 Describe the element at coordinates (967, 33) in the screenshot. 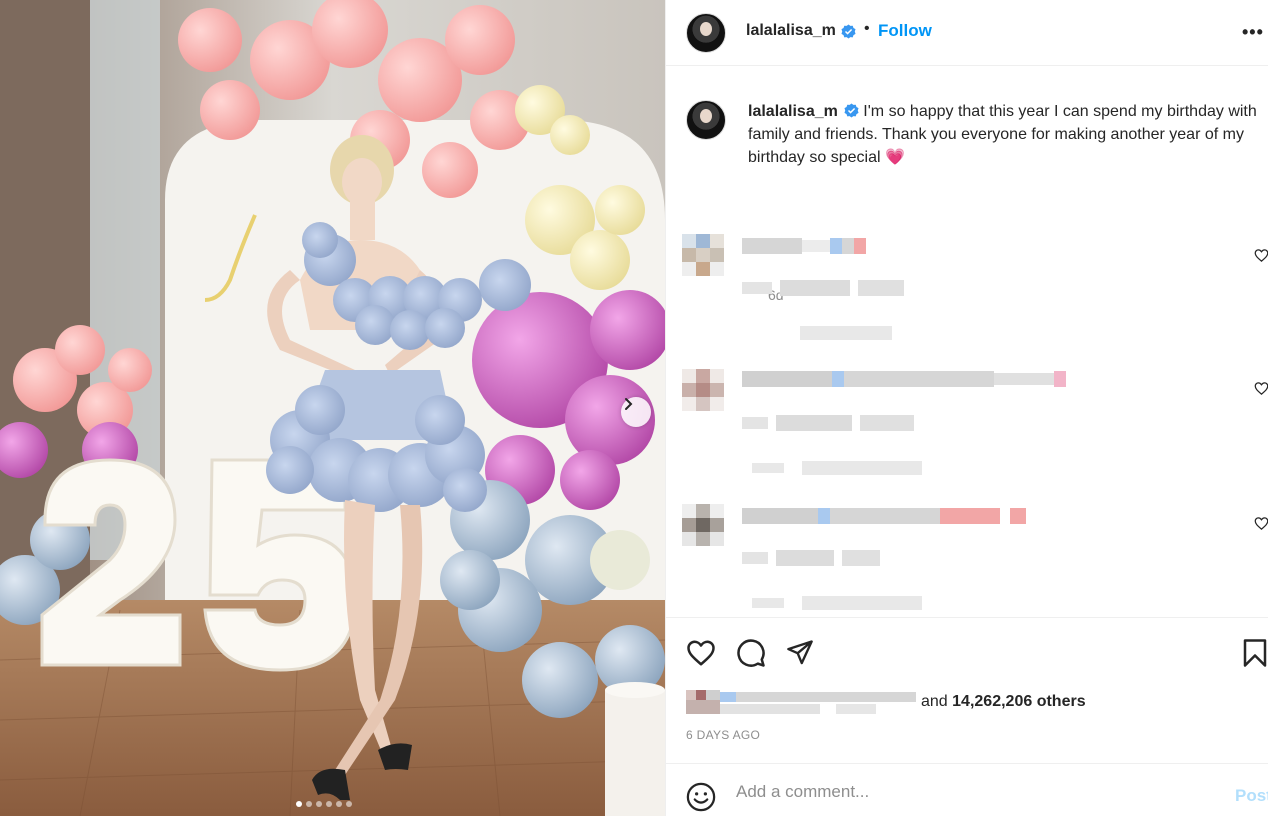

I see `post-header: lalalalisa_m • Follow •••` at that location.